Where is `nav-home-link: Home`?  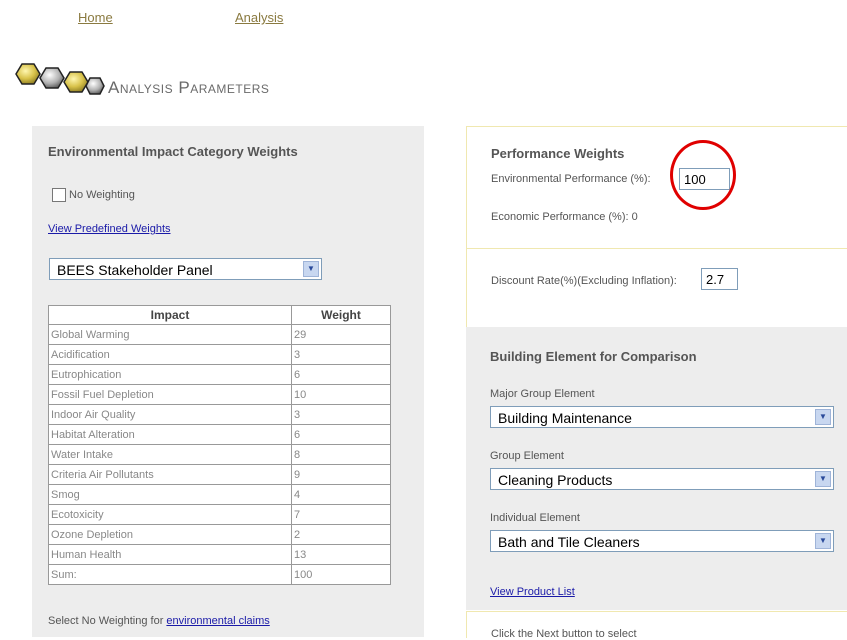
nav-home-link: Home is located at coordinates (95, 17).